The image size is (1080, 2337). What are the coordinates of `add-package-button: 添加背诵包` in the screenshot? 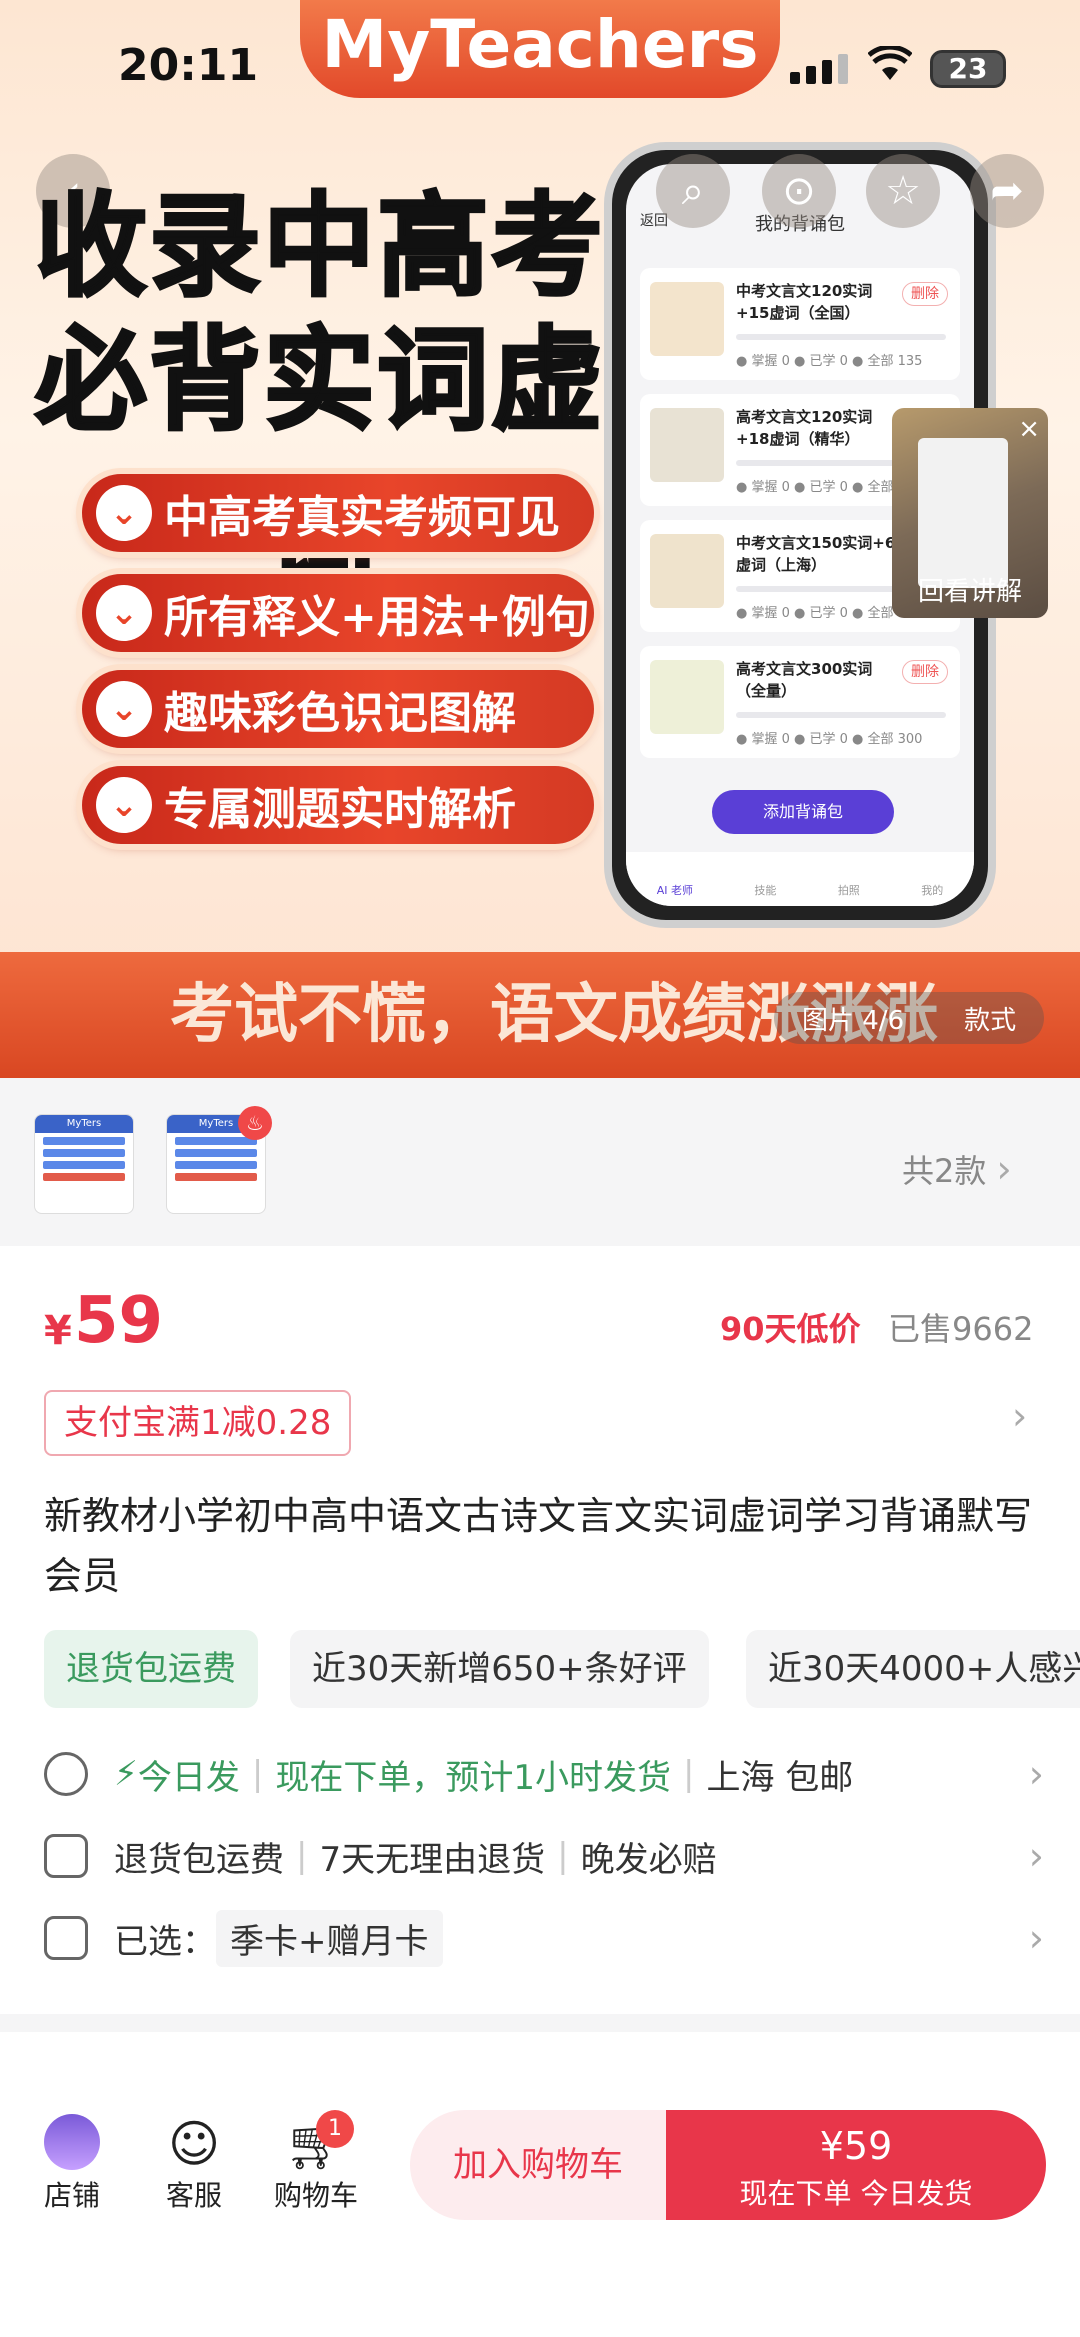 It's located at (803, 812).